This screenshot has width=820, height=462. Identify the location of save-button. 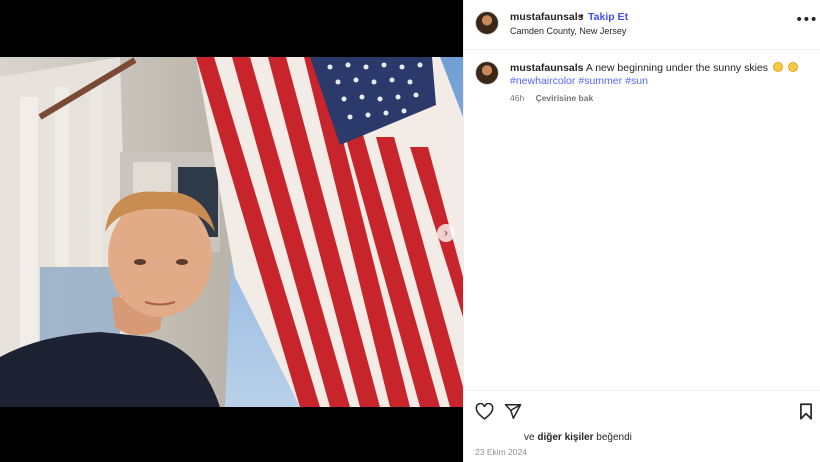
(806, 411).